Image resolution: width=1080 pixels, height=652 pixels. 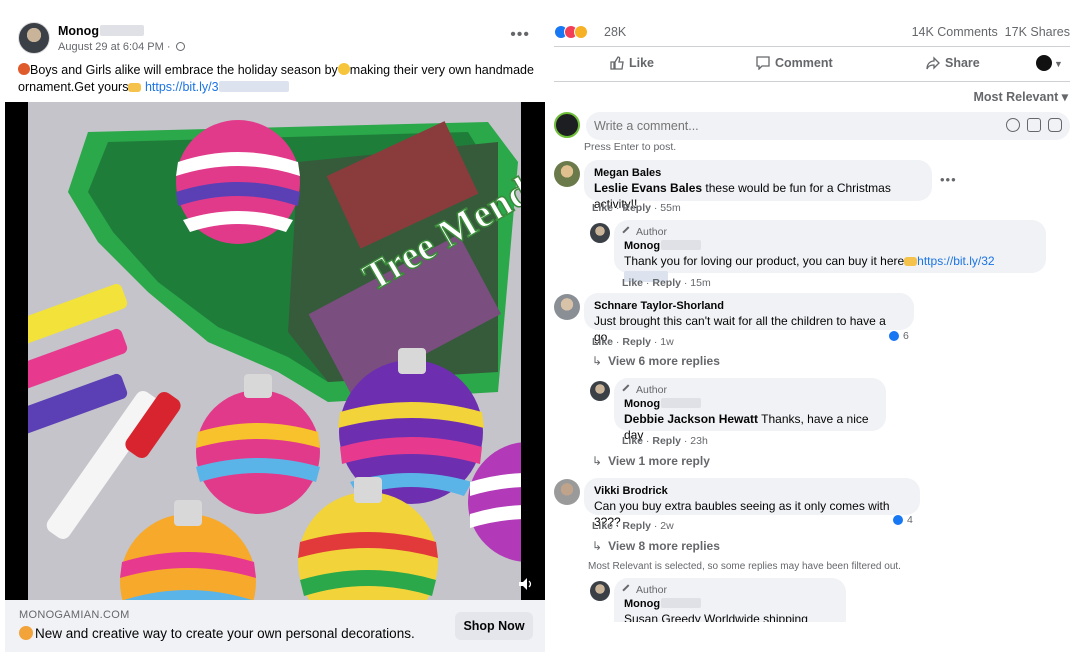 I want to click on post-timestamp: August 29 at 6:04 PM ·, so click(x=121, y=47).